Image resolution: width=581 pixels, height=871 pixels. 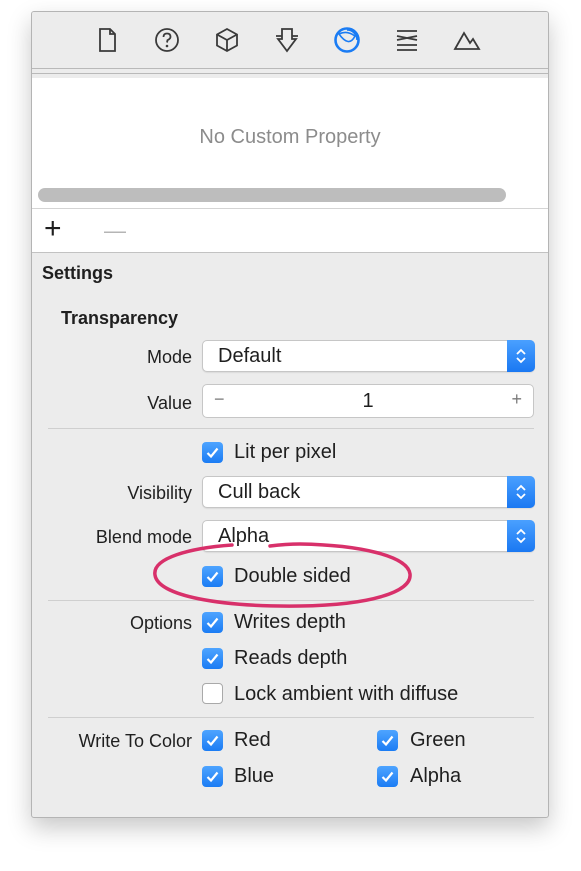 I want to click on alpha-checkbox, so click(x=387, y=776).